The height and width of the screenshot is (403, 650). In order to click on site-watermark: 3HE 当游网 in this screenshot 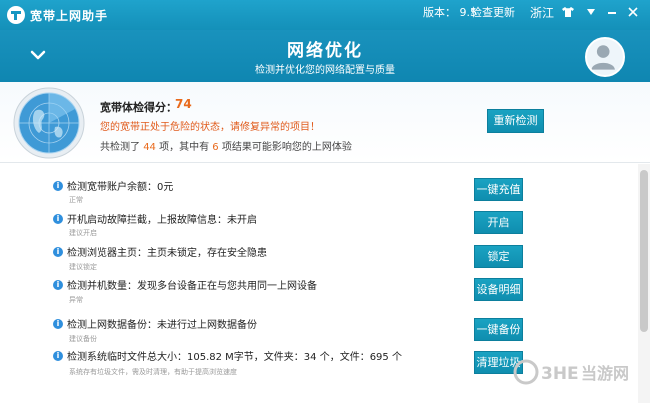, I will do `click(571, 372)`.